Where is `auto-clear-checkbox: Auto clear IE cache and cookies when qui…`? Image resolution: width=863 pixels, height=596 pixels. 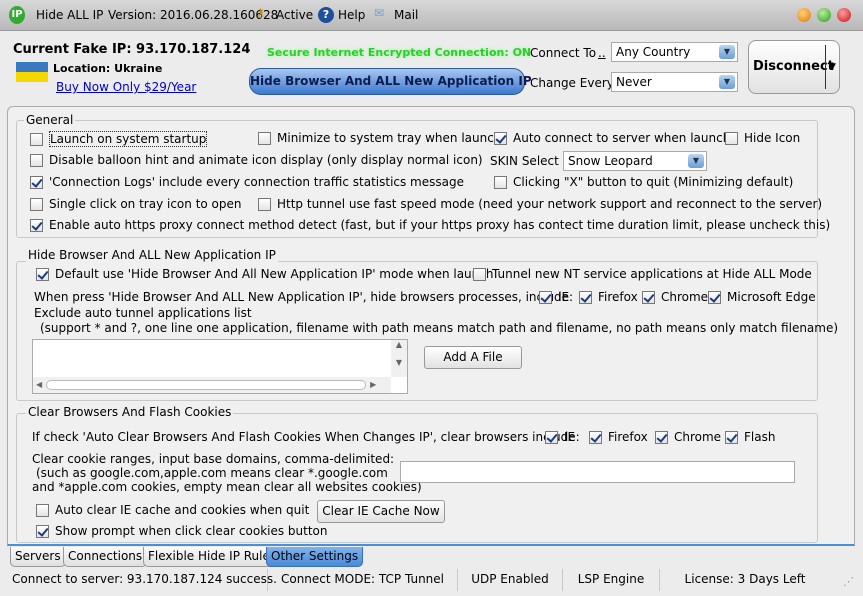 auto-clear-checkbox: Auto clear IE cache and cookies when qui… is located at coordinates (172, 510).